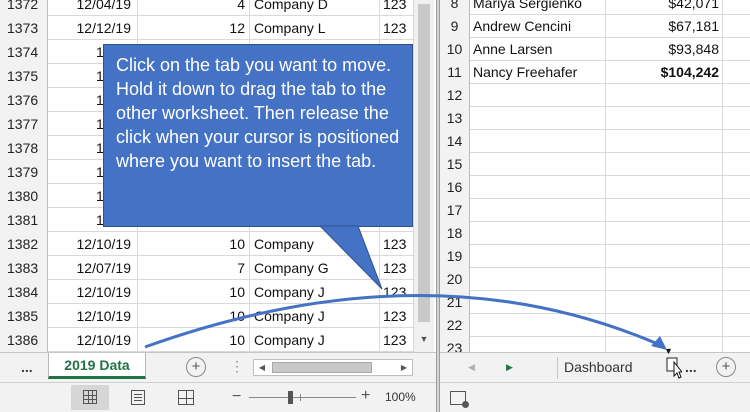 This screenshot has width=750, height=412. I want to click on record-macro-icon, so click(459, 399).